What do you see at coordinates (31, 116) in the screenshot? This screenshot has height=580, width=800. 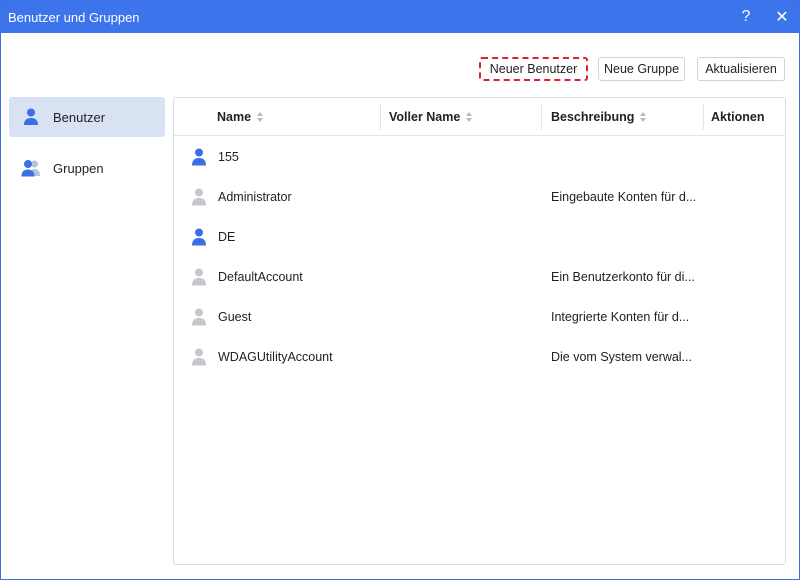 I see `user-icon` at bounding box center [31, 116].